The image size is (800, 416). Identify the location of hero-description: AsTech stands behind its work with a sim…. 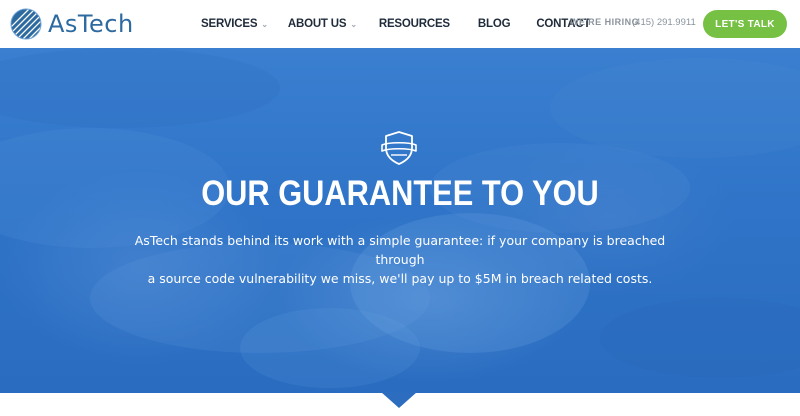
(400, 259).